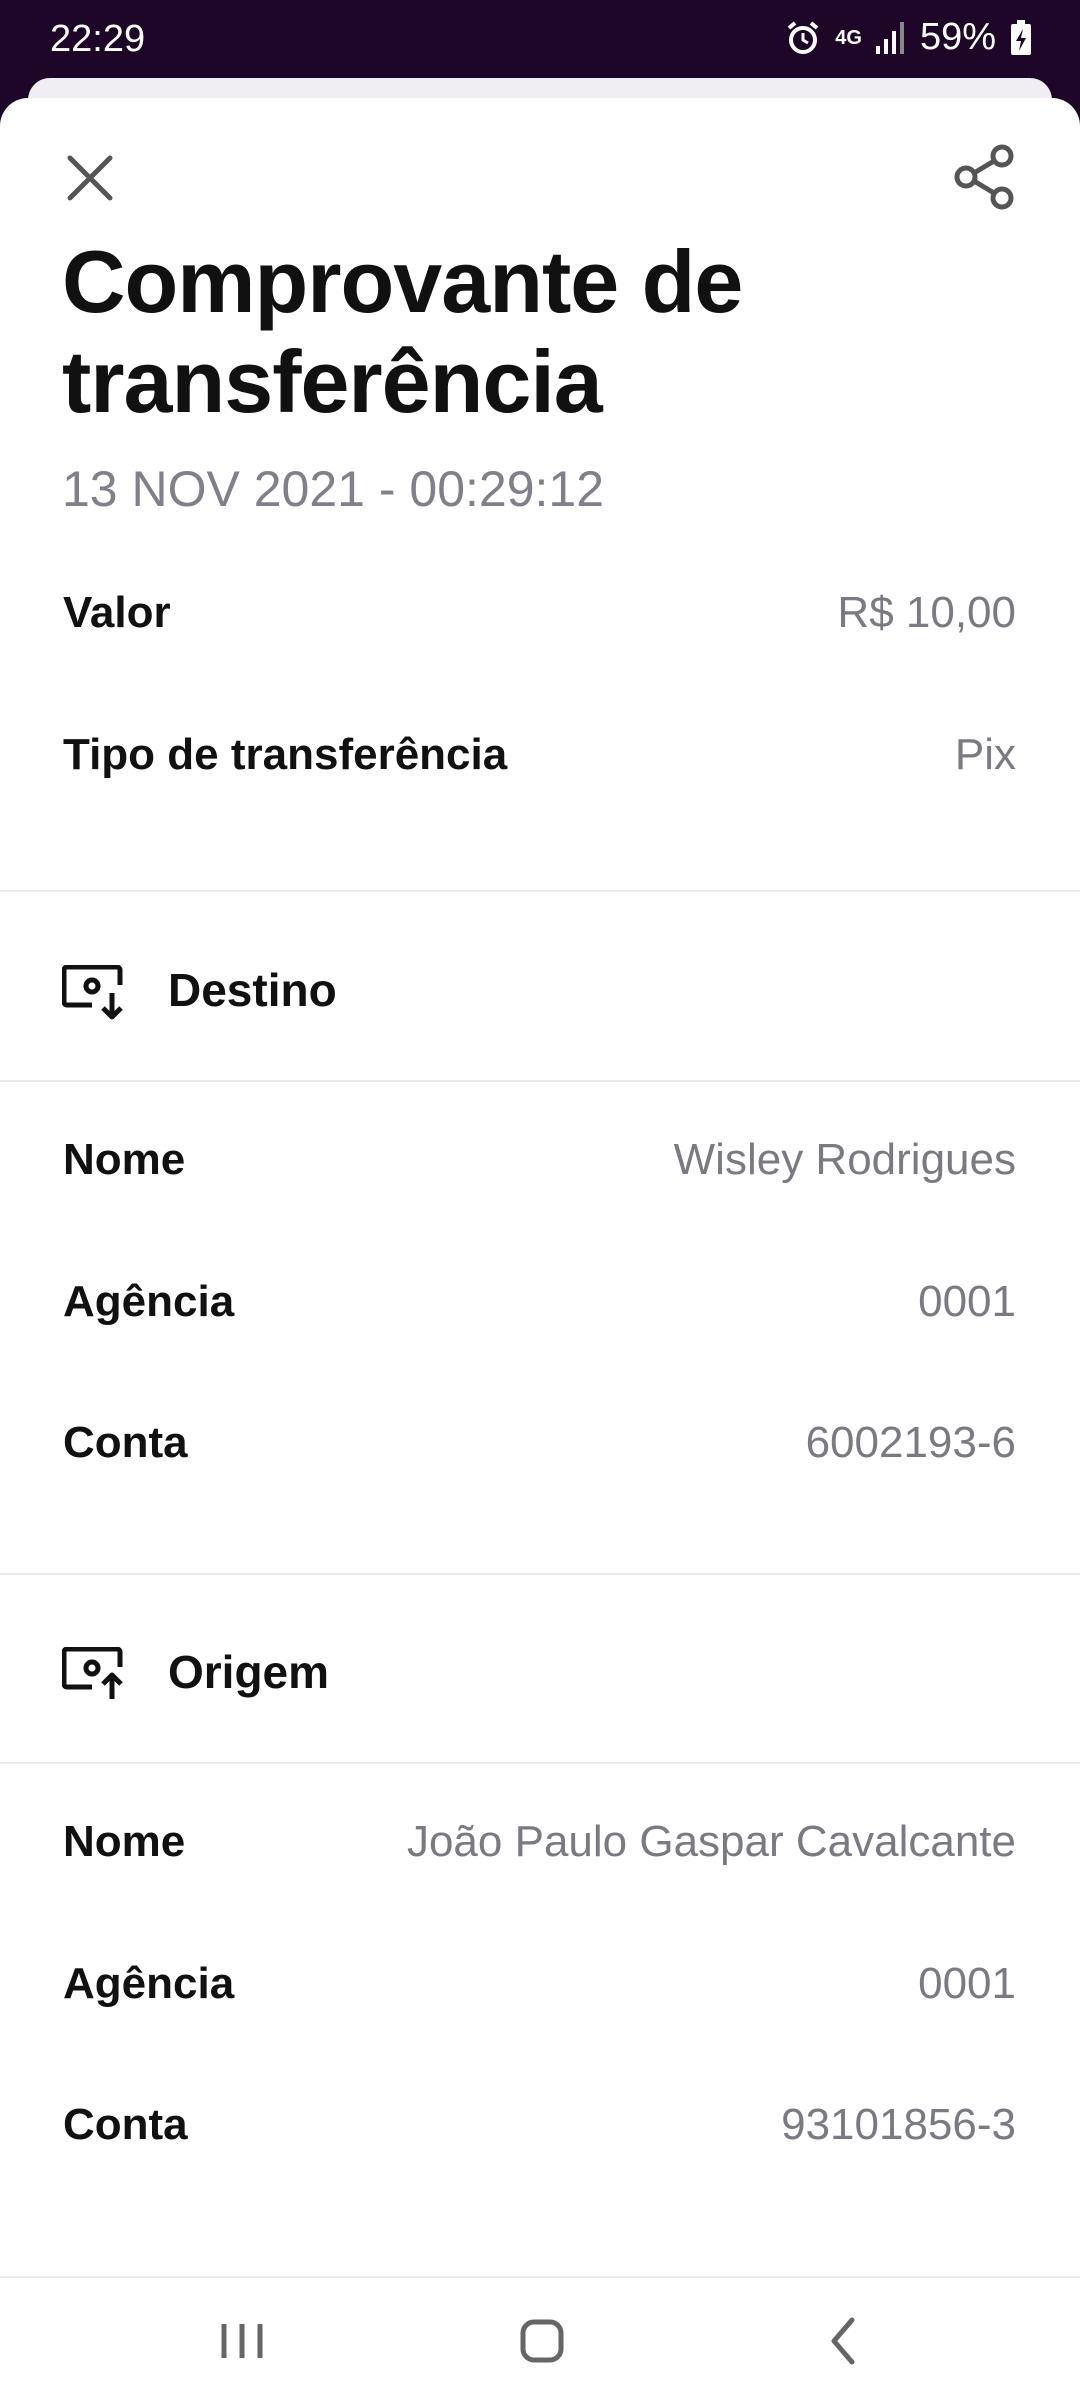 The height and width of the screenshot is (2400, 1080). What do you see at coordinates (124, 1841) in the screenshot?
I see `origin-name-label: Nome` at bounding box center [124, 1841].